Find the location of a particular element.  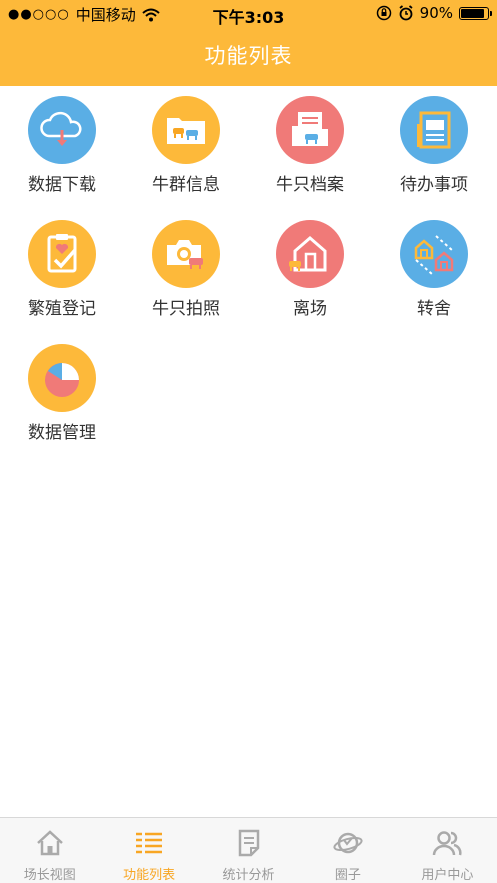

tab-manager-view: 场长视图 is located at coordinates (49, 850).